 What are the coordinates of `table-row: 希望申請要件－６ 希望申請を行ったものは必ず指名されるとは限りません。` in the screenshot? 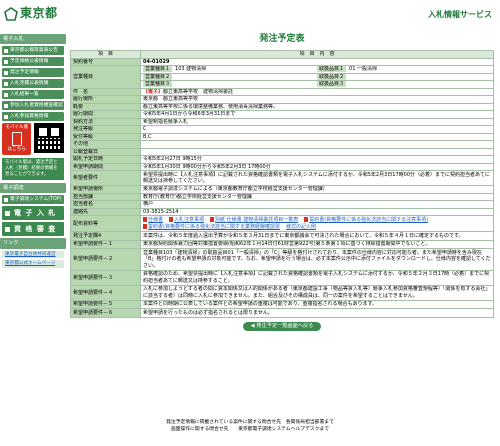 It's located at (282, 313).